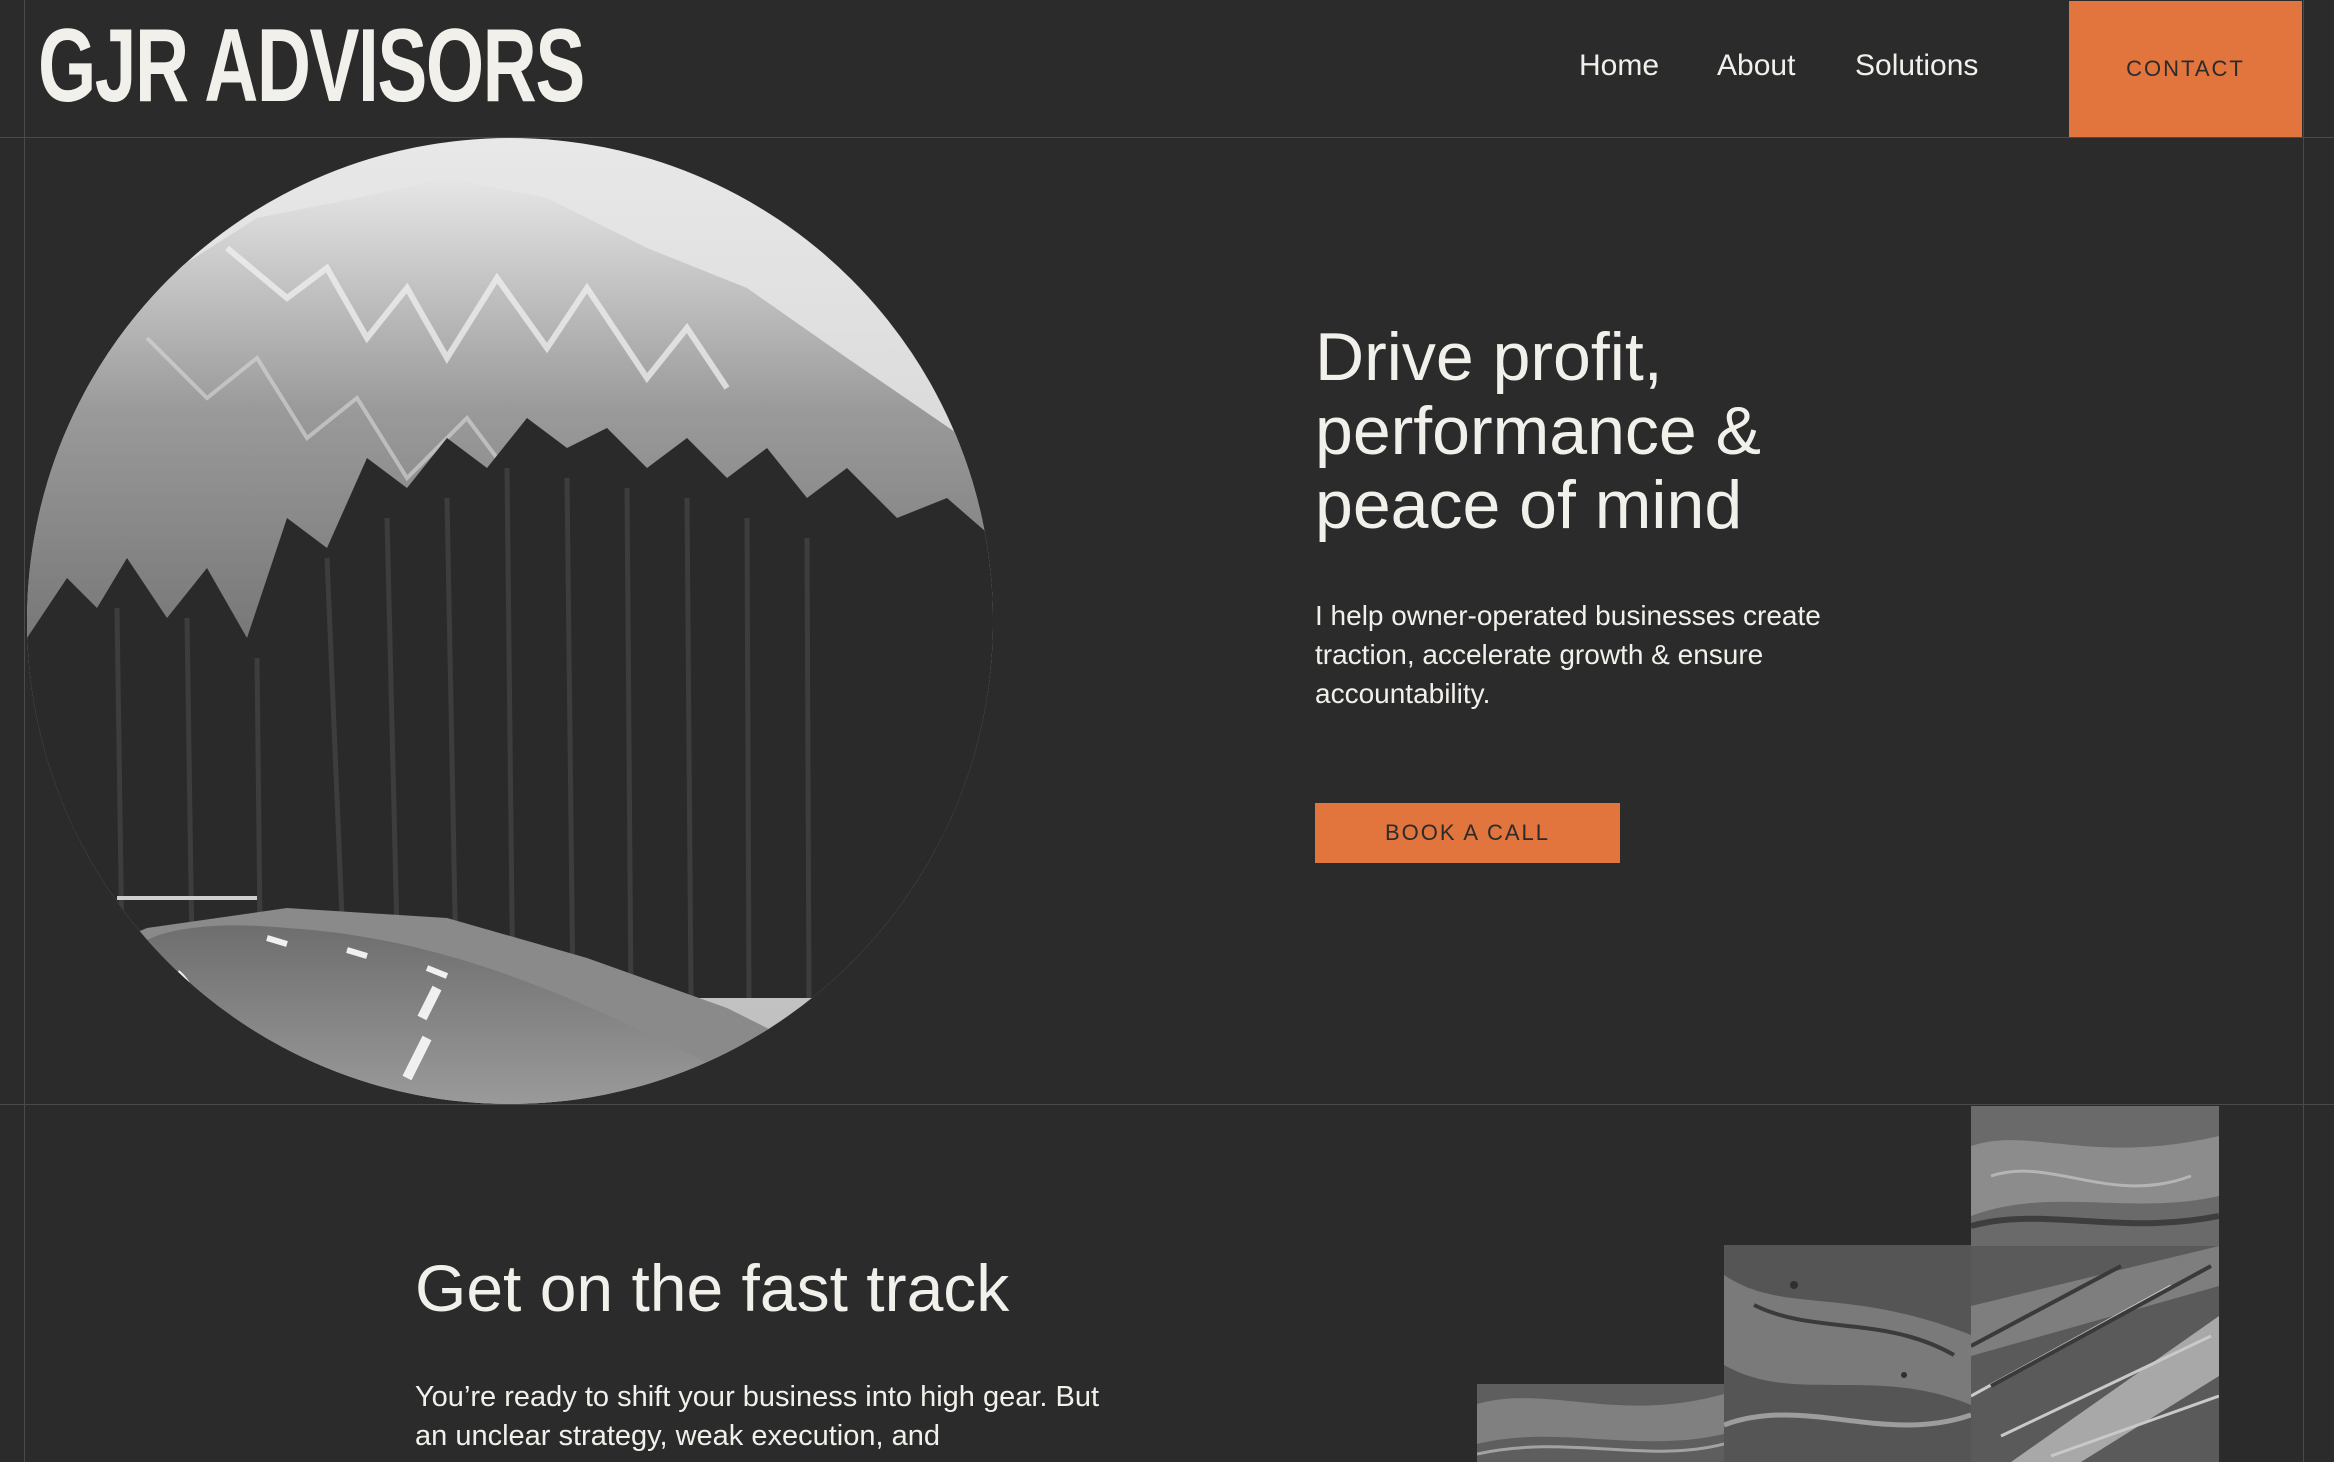  What do you see at coordinates (678, 1436) in the screenshot?
I see `section-body-line: an unclear strategy, weak execution, and` at bounding box center [678, 1436].